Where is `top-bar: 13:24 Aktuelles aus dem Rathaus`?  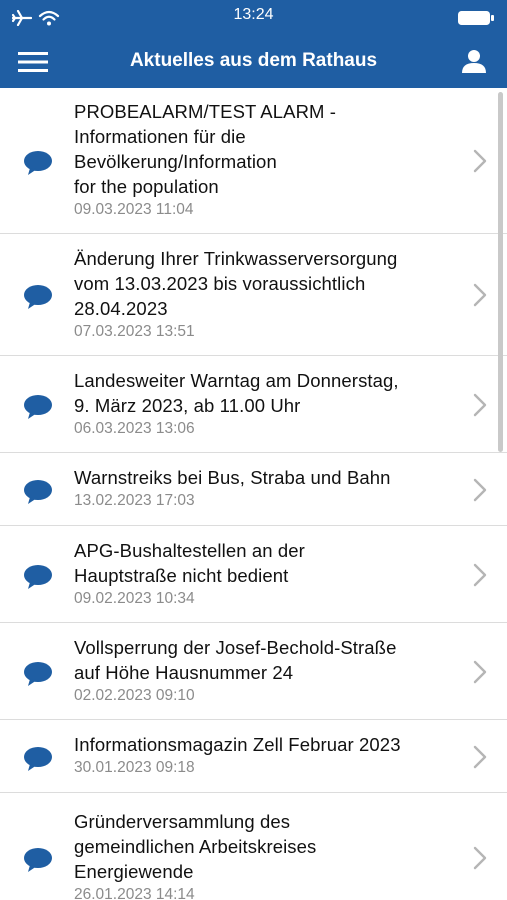
top-bar: 13:24 Aktuelles aus dem Rathaus is located at coordinates (253, 44).